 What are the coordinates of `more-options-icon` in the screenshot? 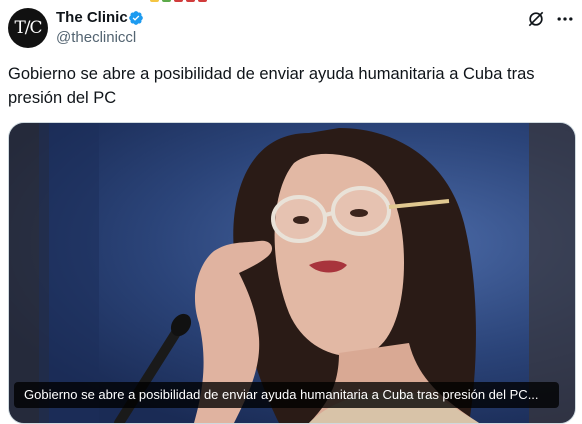 It's located at (565, 19).